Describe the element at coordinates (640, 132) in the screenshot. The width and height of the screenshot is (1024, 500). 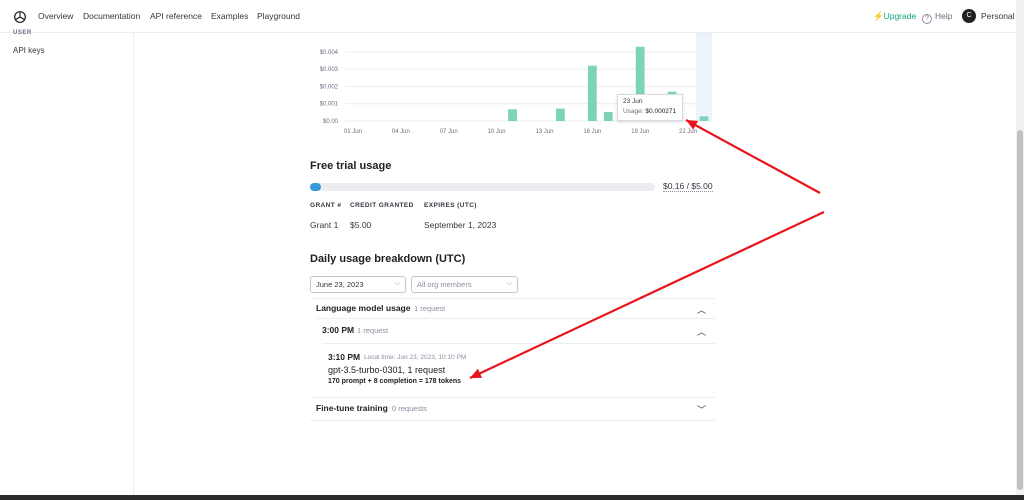
I see `x-tick-label: 19 Jun` at that location.